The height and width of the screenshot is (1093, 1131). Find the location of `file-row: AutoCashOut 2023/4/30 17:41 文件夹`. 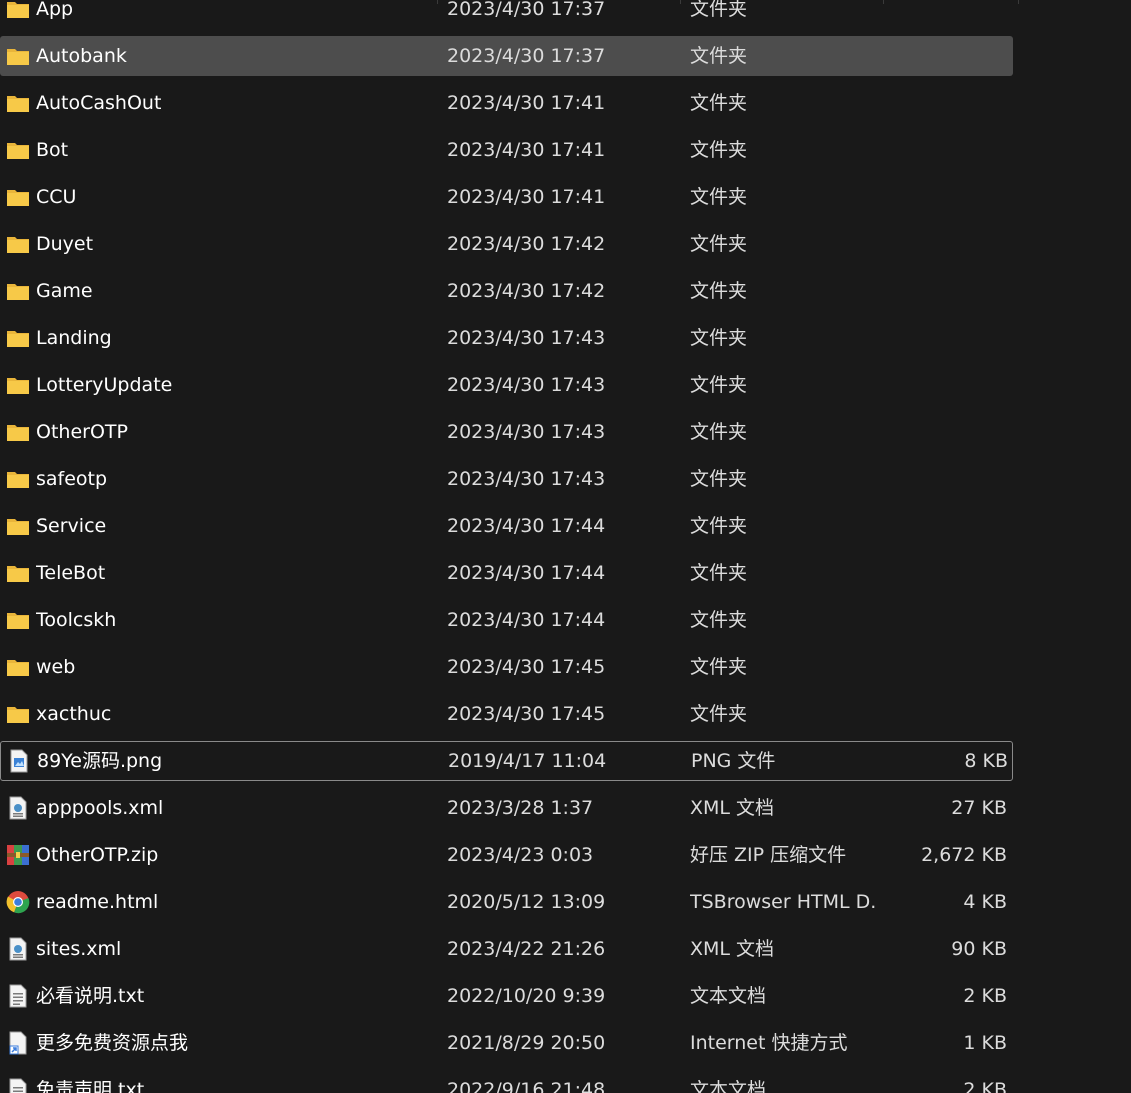

file-row: AutoCashOut 2023/4/30 17:41 文件夹 is located at coordinates (506, 103).